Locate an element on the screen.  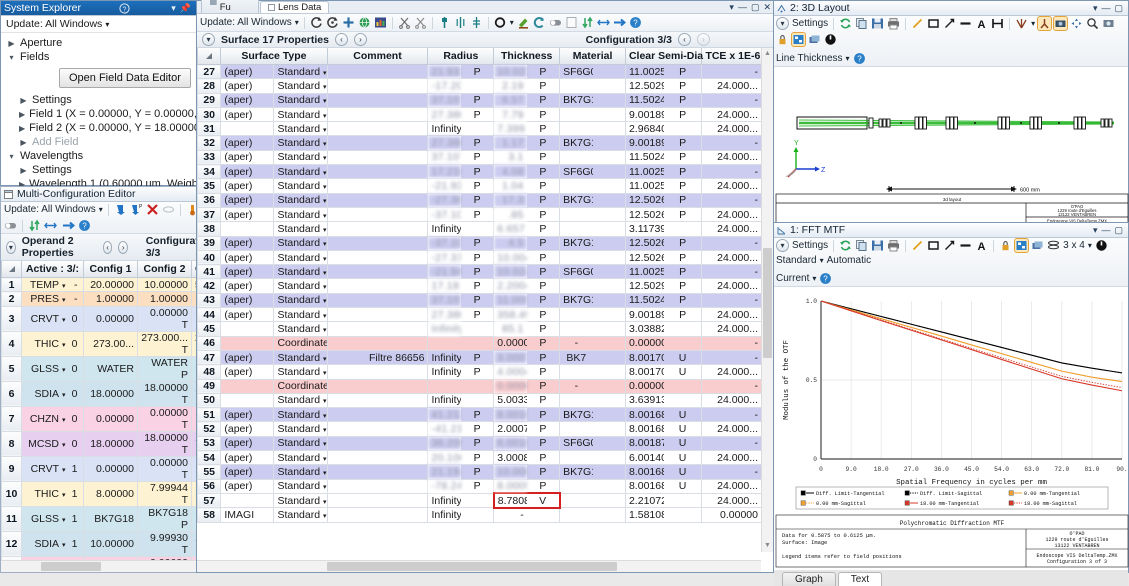
config-2-cell: 7.99944 T is located at coordinates (164, 493).